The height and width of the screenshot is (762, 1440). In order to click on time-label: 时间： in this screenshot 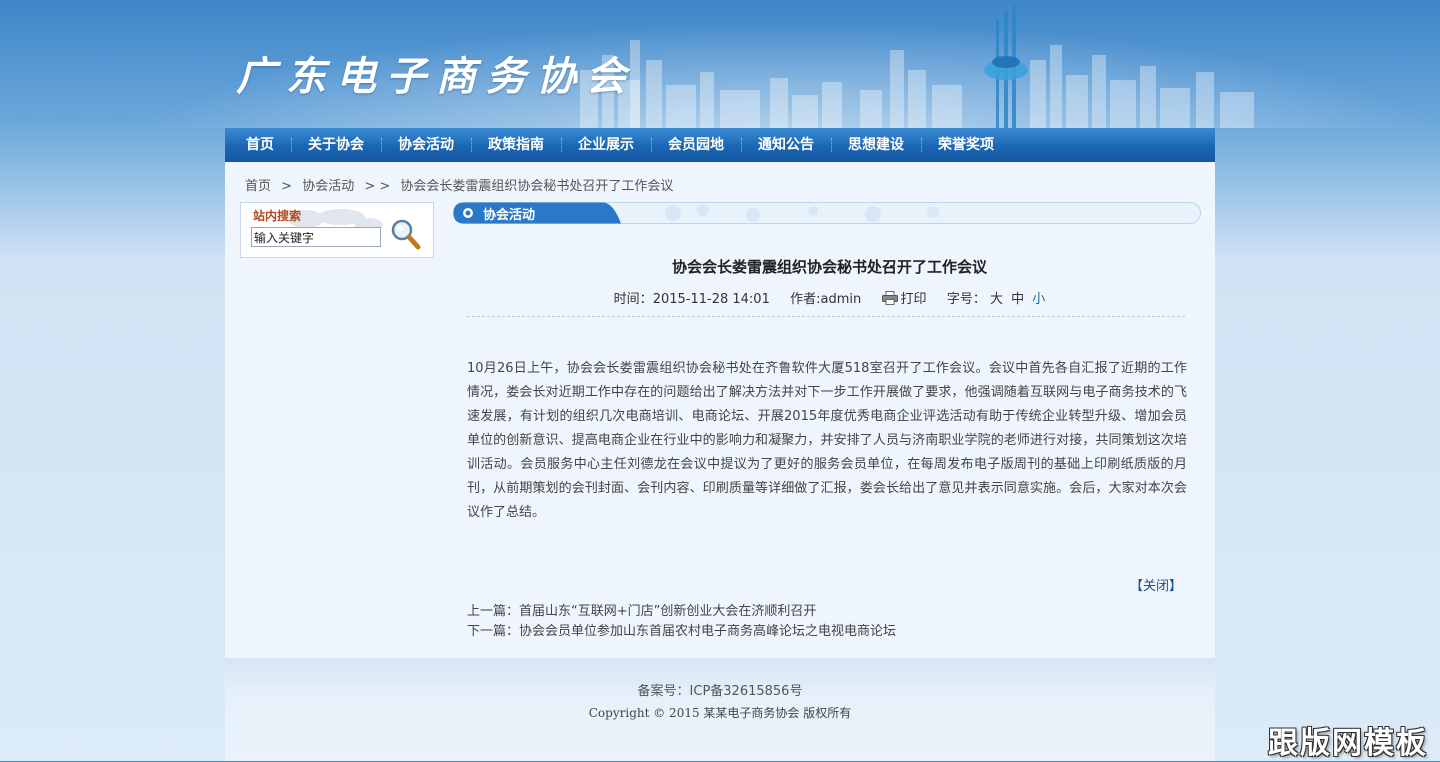, I will do `click(633, 299)`.